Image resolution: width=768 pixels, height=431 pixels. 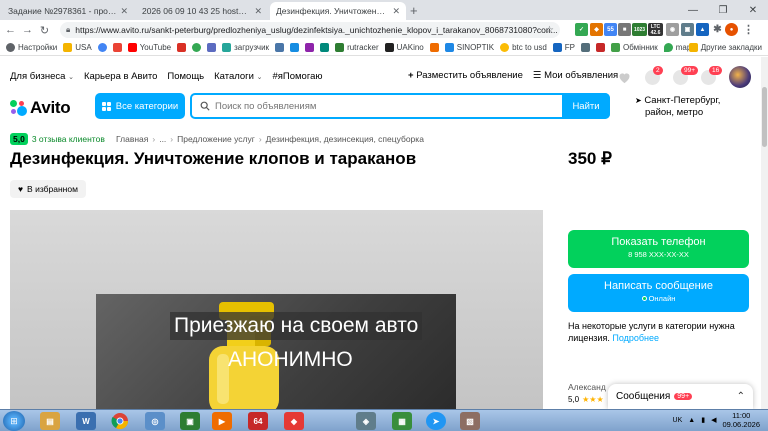 What do you see at coordinates (386, 106) in the screenshot?
I see `search-input` at bounding box center [386, 106].